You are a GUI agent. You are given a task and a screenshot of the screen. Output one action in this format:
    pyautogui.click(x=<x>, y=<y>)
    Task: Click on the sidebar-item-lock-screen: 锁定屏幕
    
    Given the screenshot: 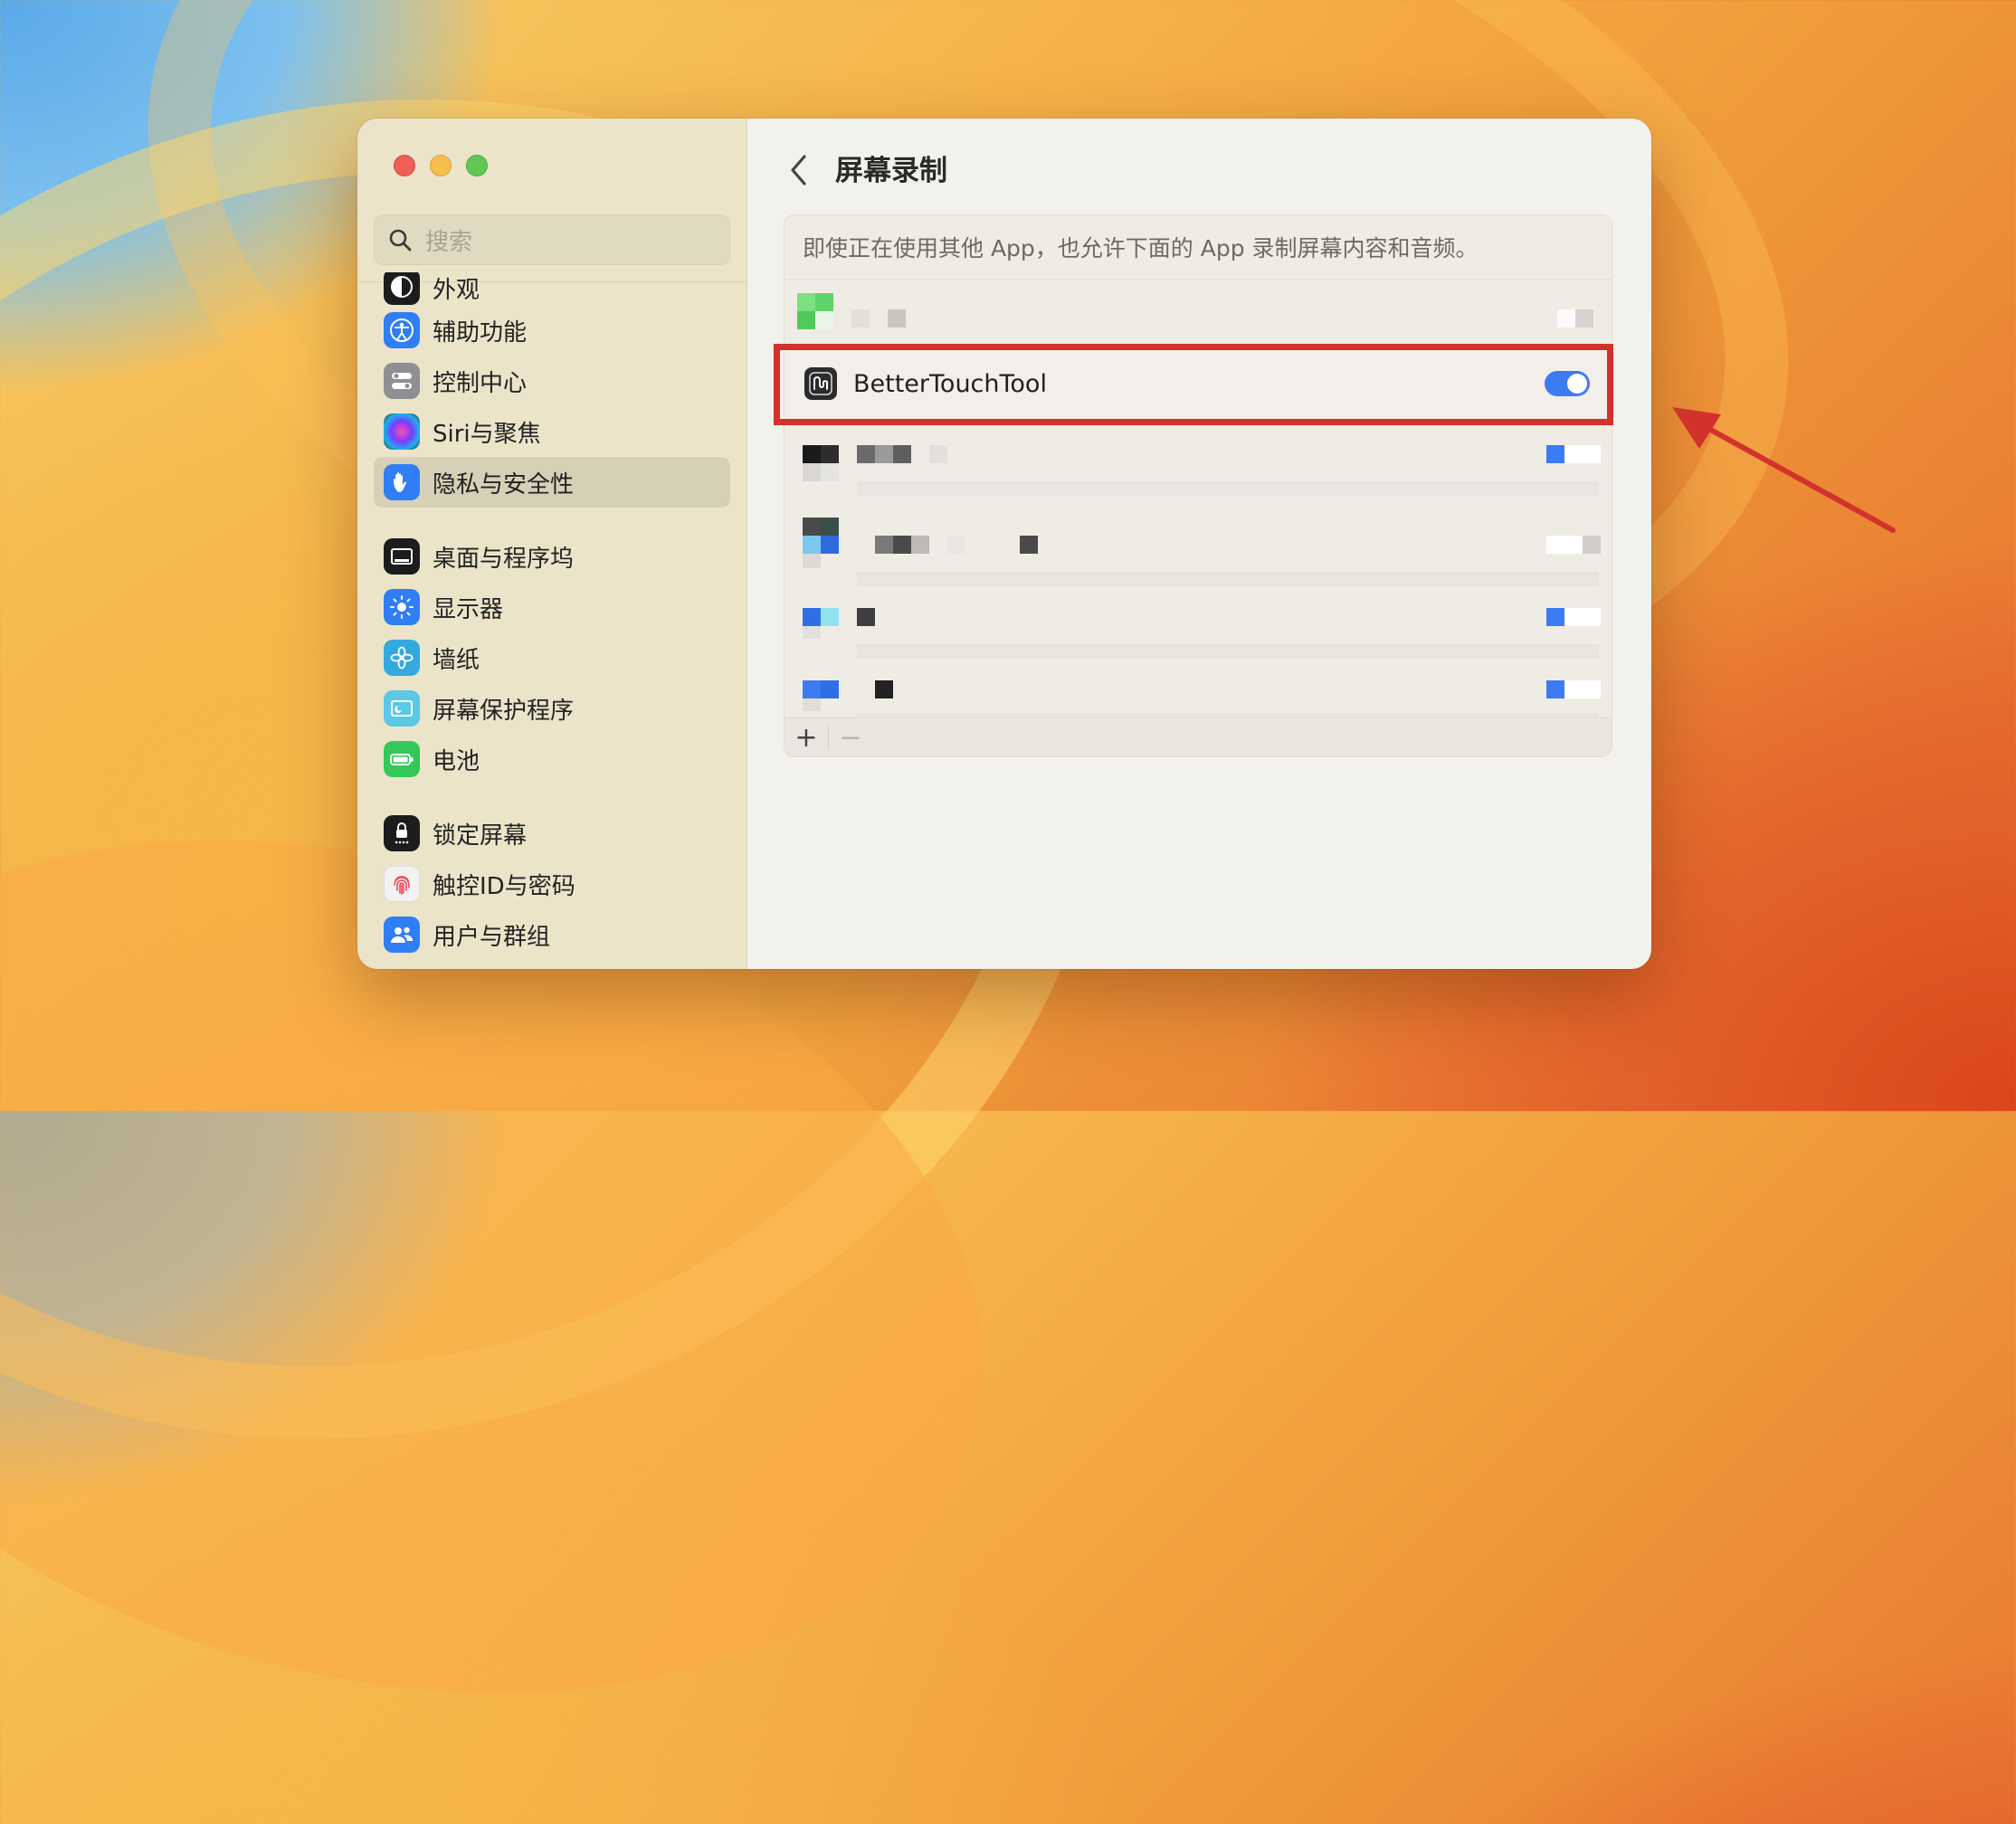 What is the action you would take?
    pyautogui.click(x=552, y=834)
    